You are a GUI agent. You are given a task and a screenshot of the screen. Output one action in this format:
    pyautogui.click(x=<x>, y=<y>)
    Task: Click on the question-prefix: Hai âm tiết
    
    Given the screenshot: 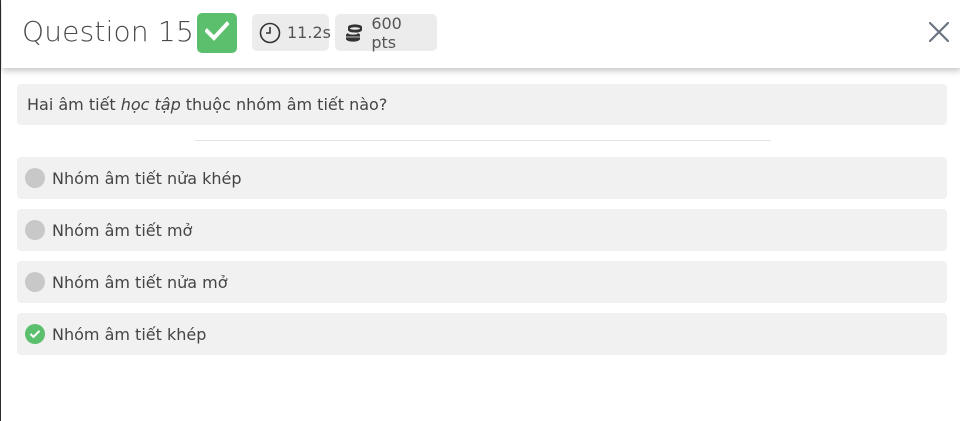 What is the action you would take?
    pyautogui.click(x=71, y=104)
    